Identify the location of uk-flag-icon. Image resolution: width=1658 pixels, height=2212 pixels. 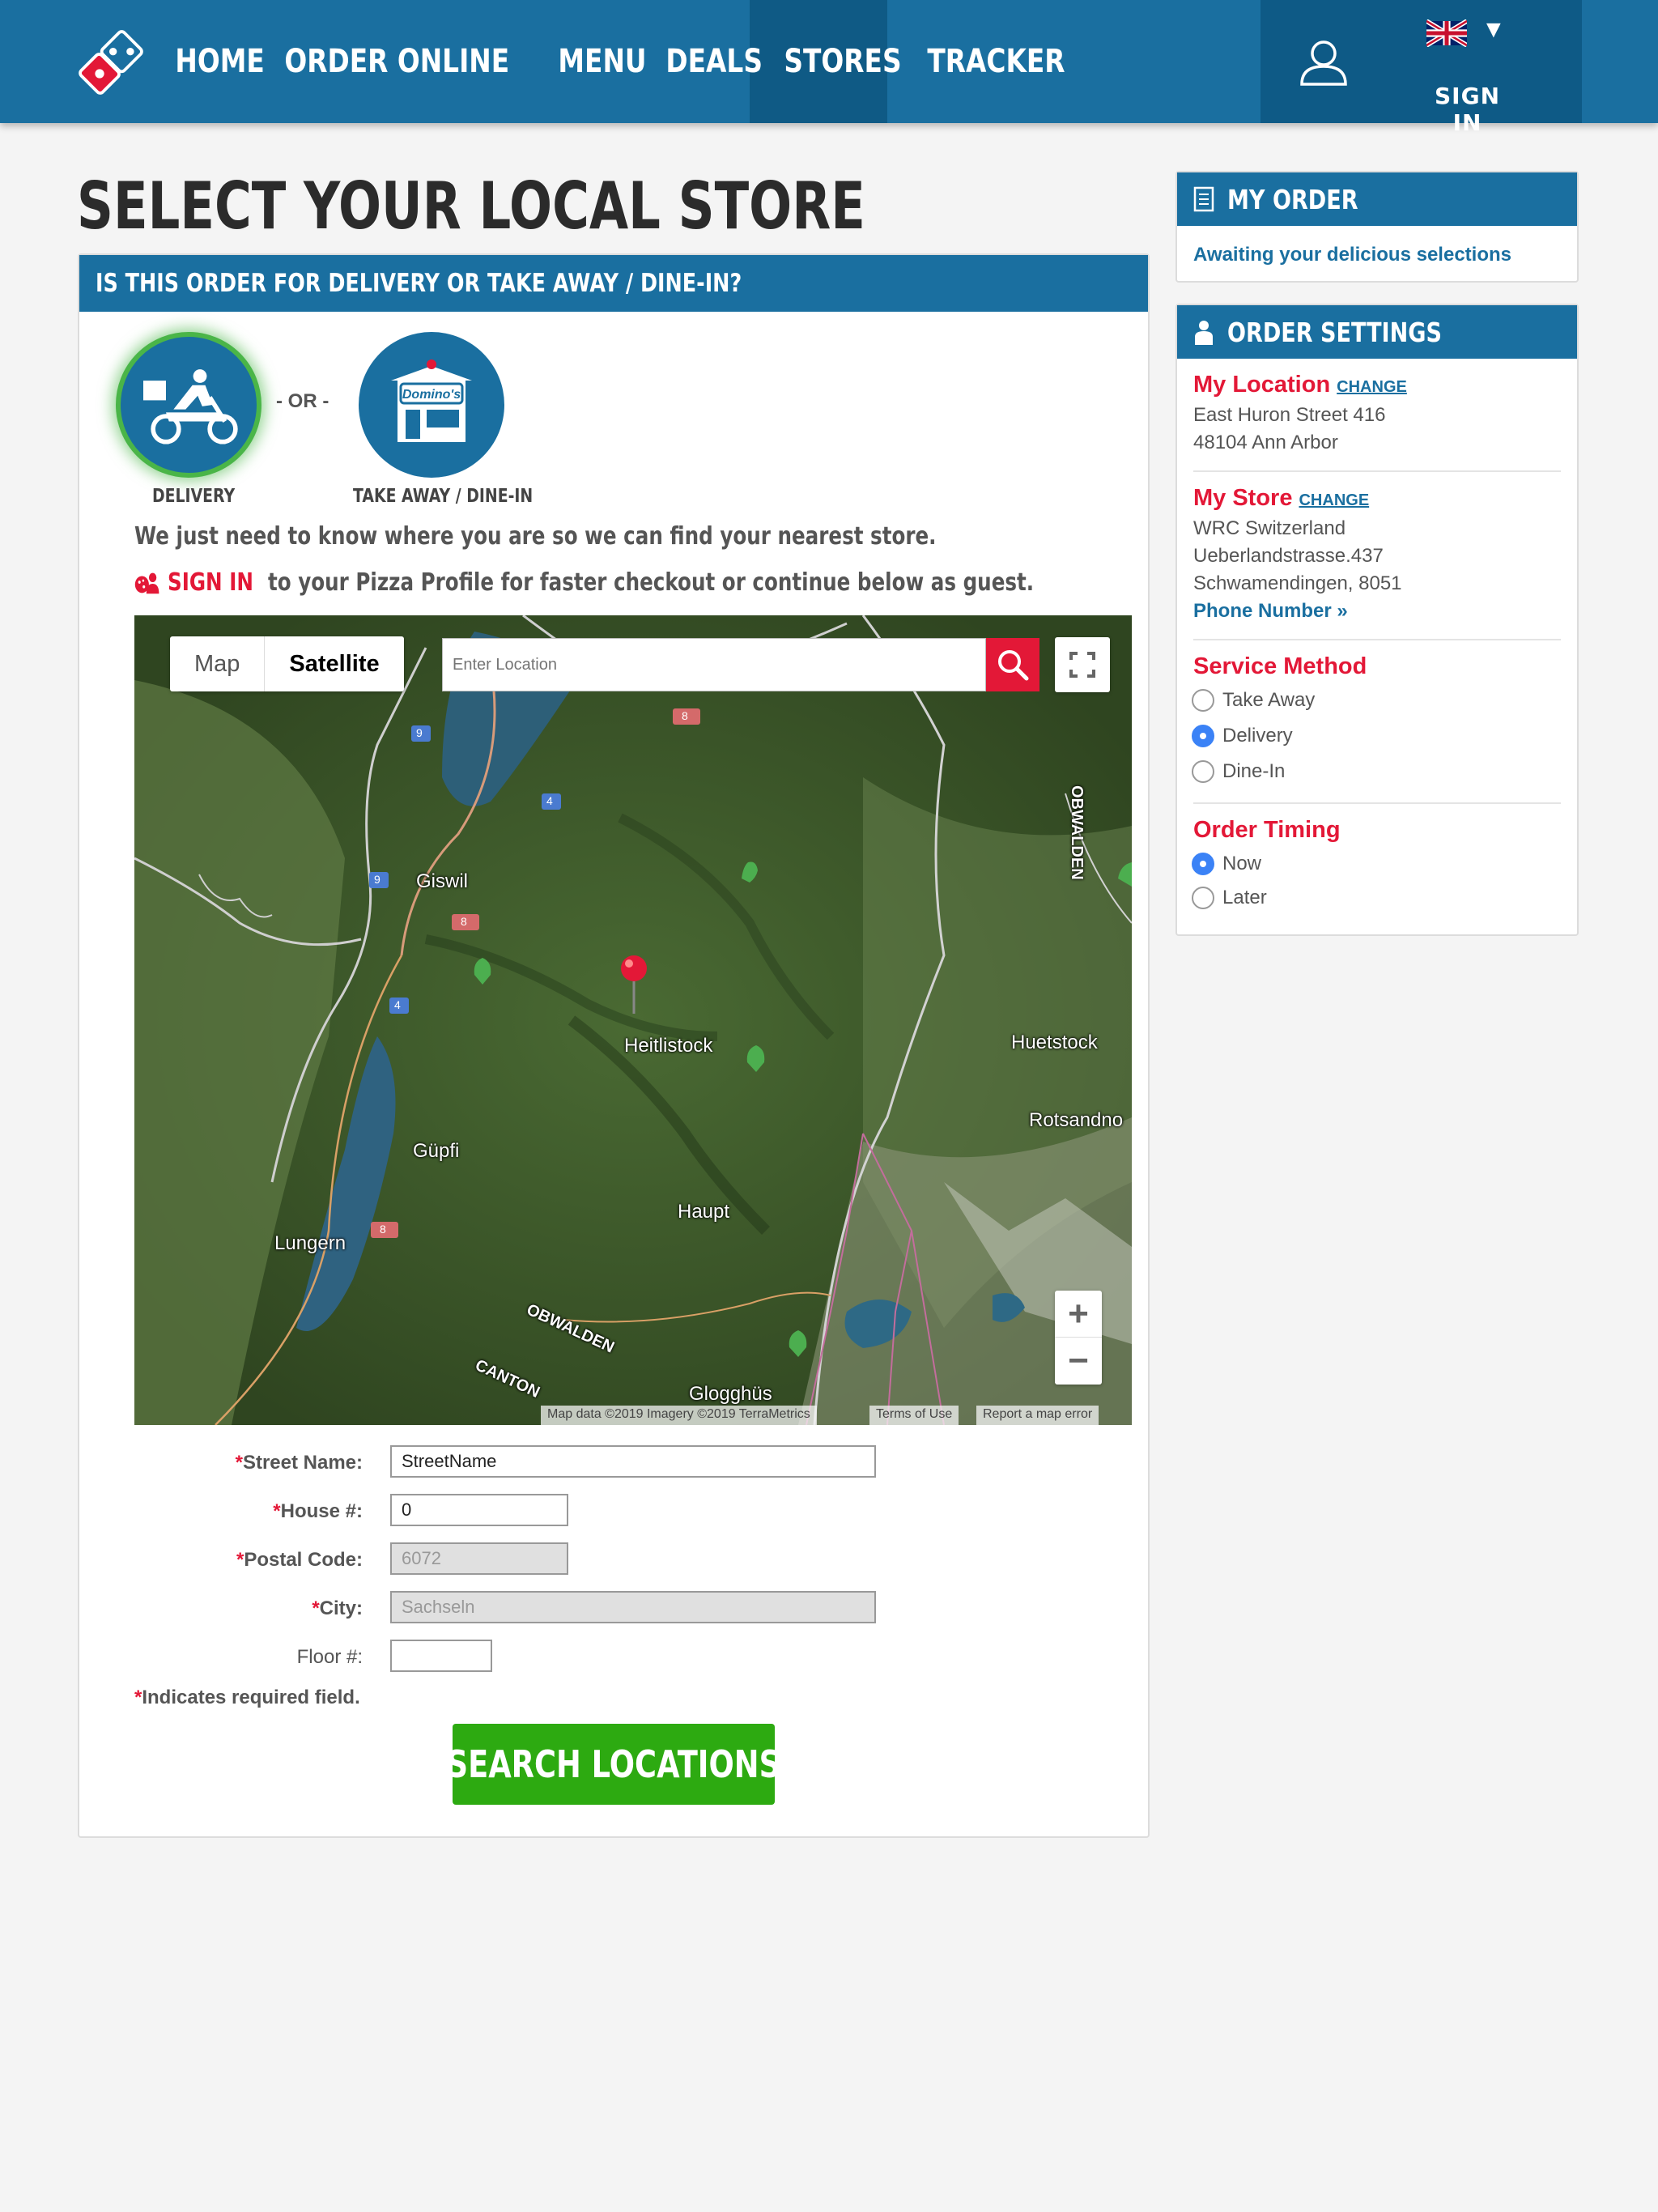
(1446, 33).